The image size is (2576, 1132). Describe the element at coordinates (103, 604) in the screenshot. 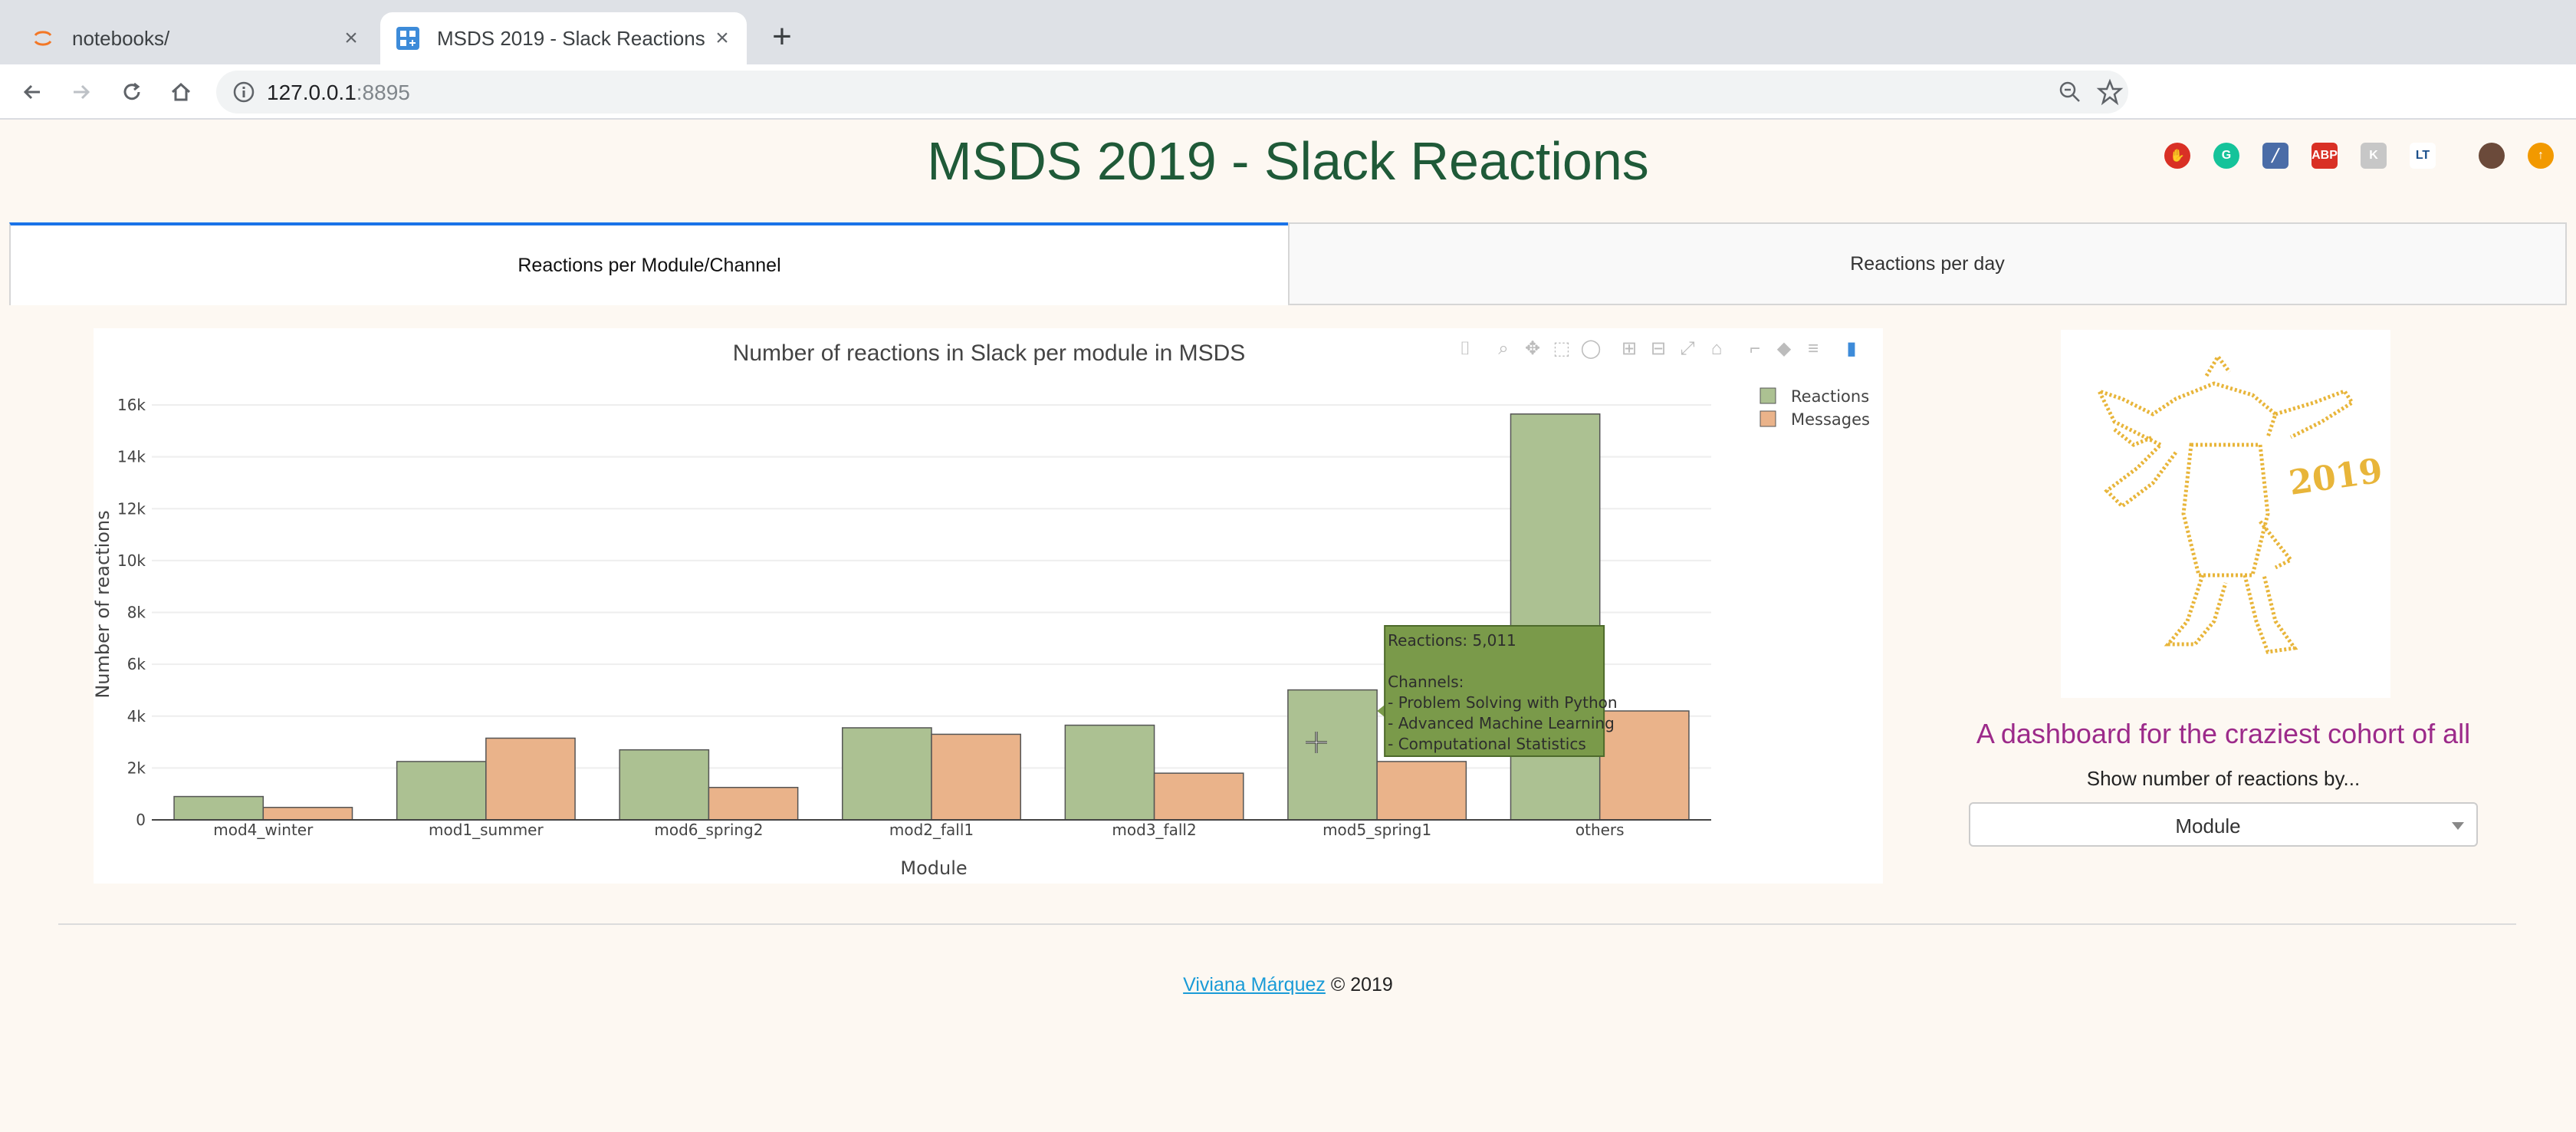

I see `y-axis-title: Number of reactions` at that location.